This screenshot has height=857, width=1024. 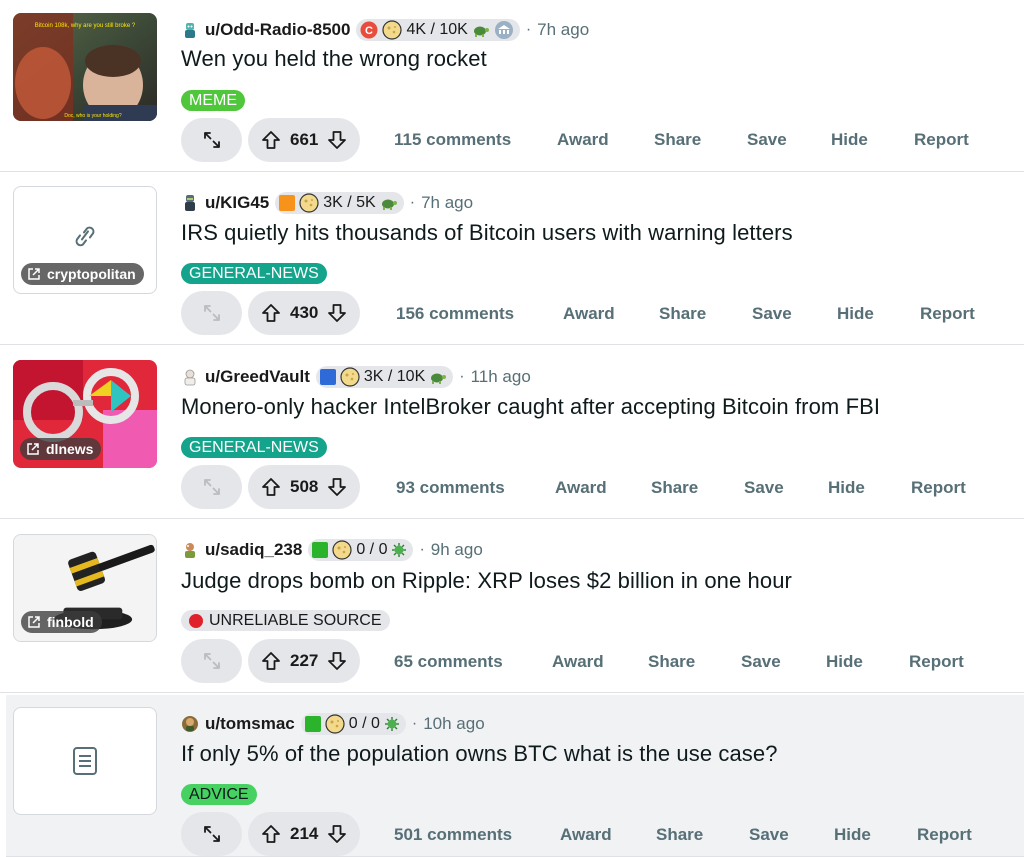 What do you see at coordinates (85, 26) in the screenshot?
I see `meme-caption-top: Bitcoin 108k, why are you still broke ?` at bounding box center [85, 26].